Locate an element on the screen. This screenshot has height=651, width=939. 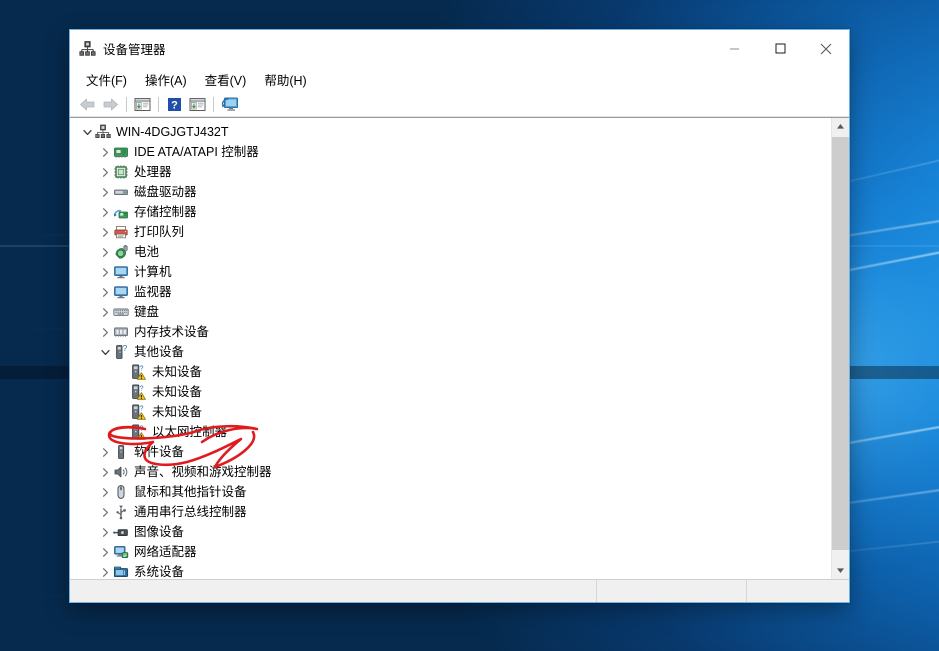
scroll-down-button is located at coordinates (840, 570).